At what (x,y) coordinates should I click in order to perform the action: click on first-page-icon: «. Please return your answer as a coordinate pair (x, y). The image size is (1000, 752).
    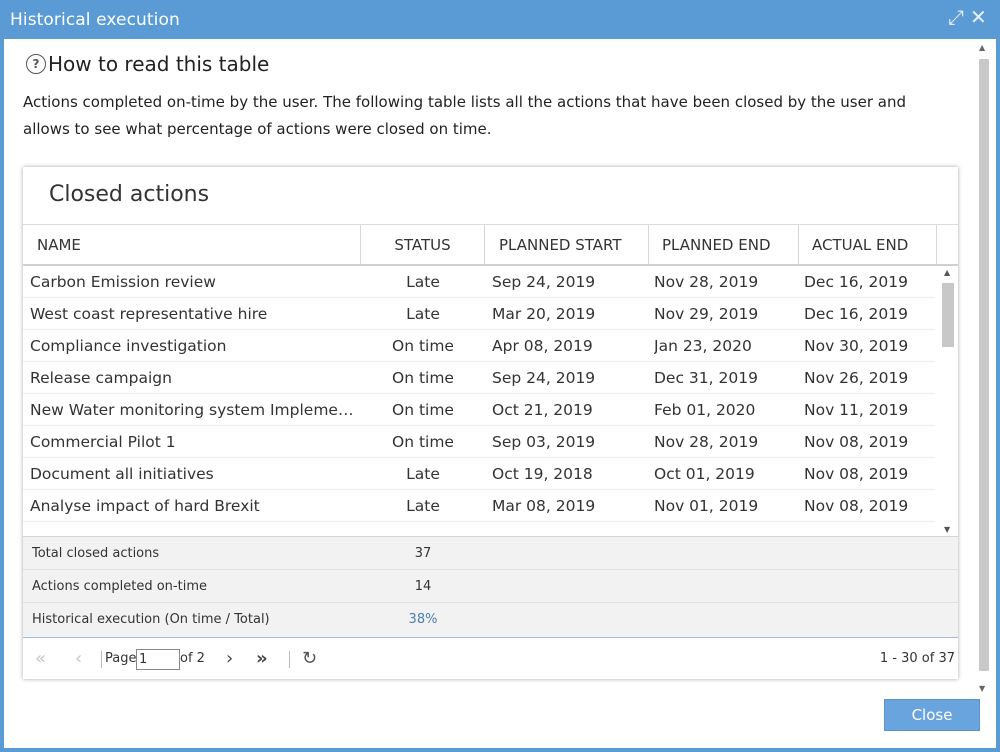
    Looking at the image, I should click on (40, 659).